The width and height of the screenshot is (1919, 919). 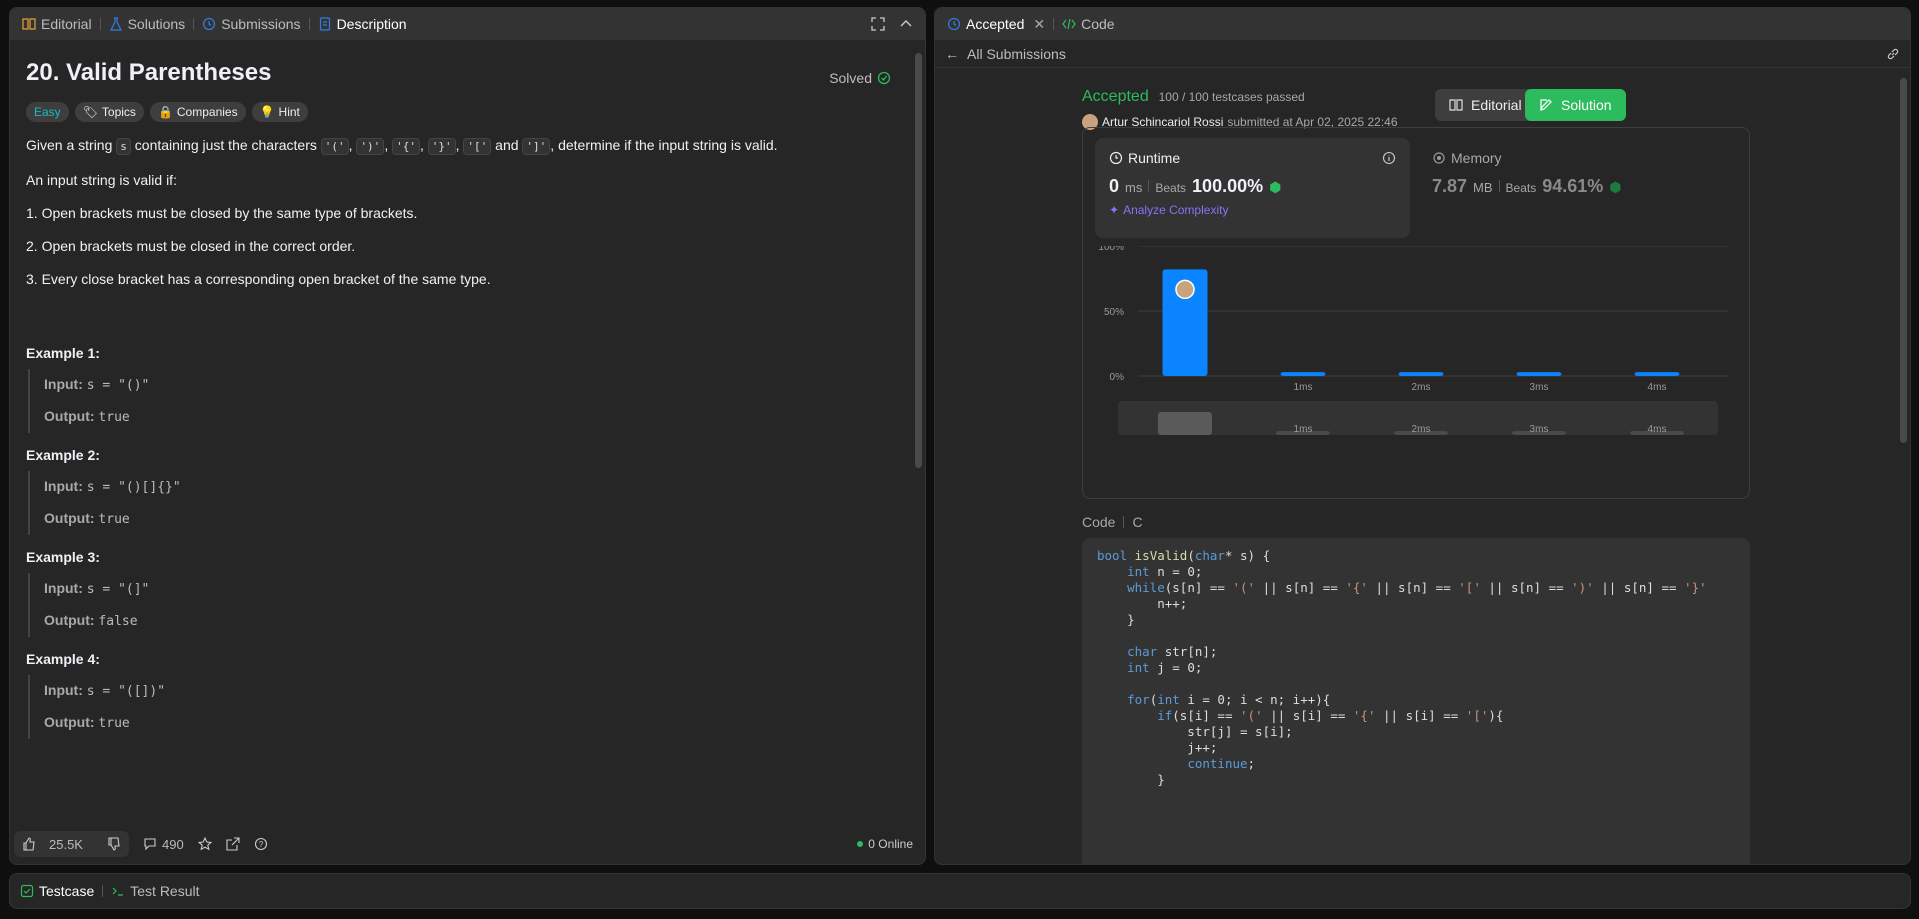 I want to click on example-input: s = "([])", so click(x=126, y=691).